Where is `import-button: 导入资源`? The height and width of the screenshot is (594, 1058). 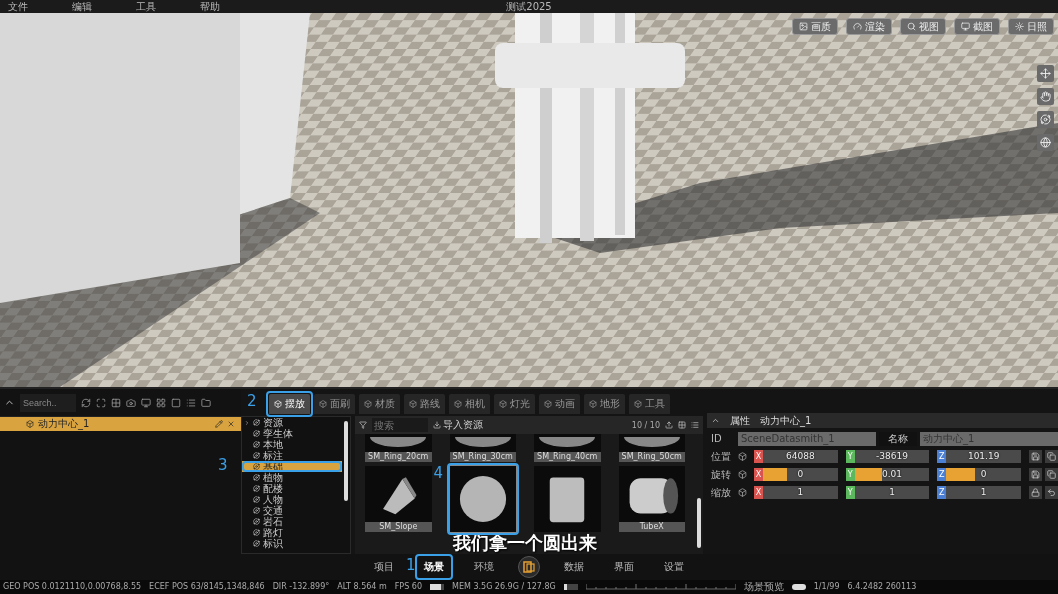
import-button: 导入资源 is located at coordinates (458, 425).